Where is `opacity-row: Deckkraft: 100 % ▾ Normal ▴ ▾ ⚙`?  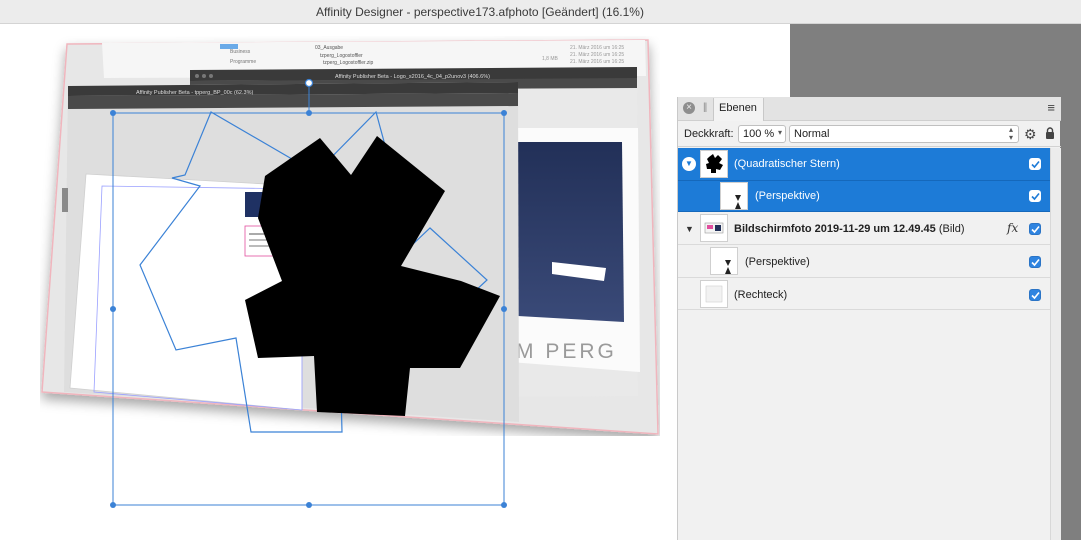 opacity-row: Deckkraft: 100 % ▾ Normal ▴ ▾ ⚙ is located at coordinates (869, 134).